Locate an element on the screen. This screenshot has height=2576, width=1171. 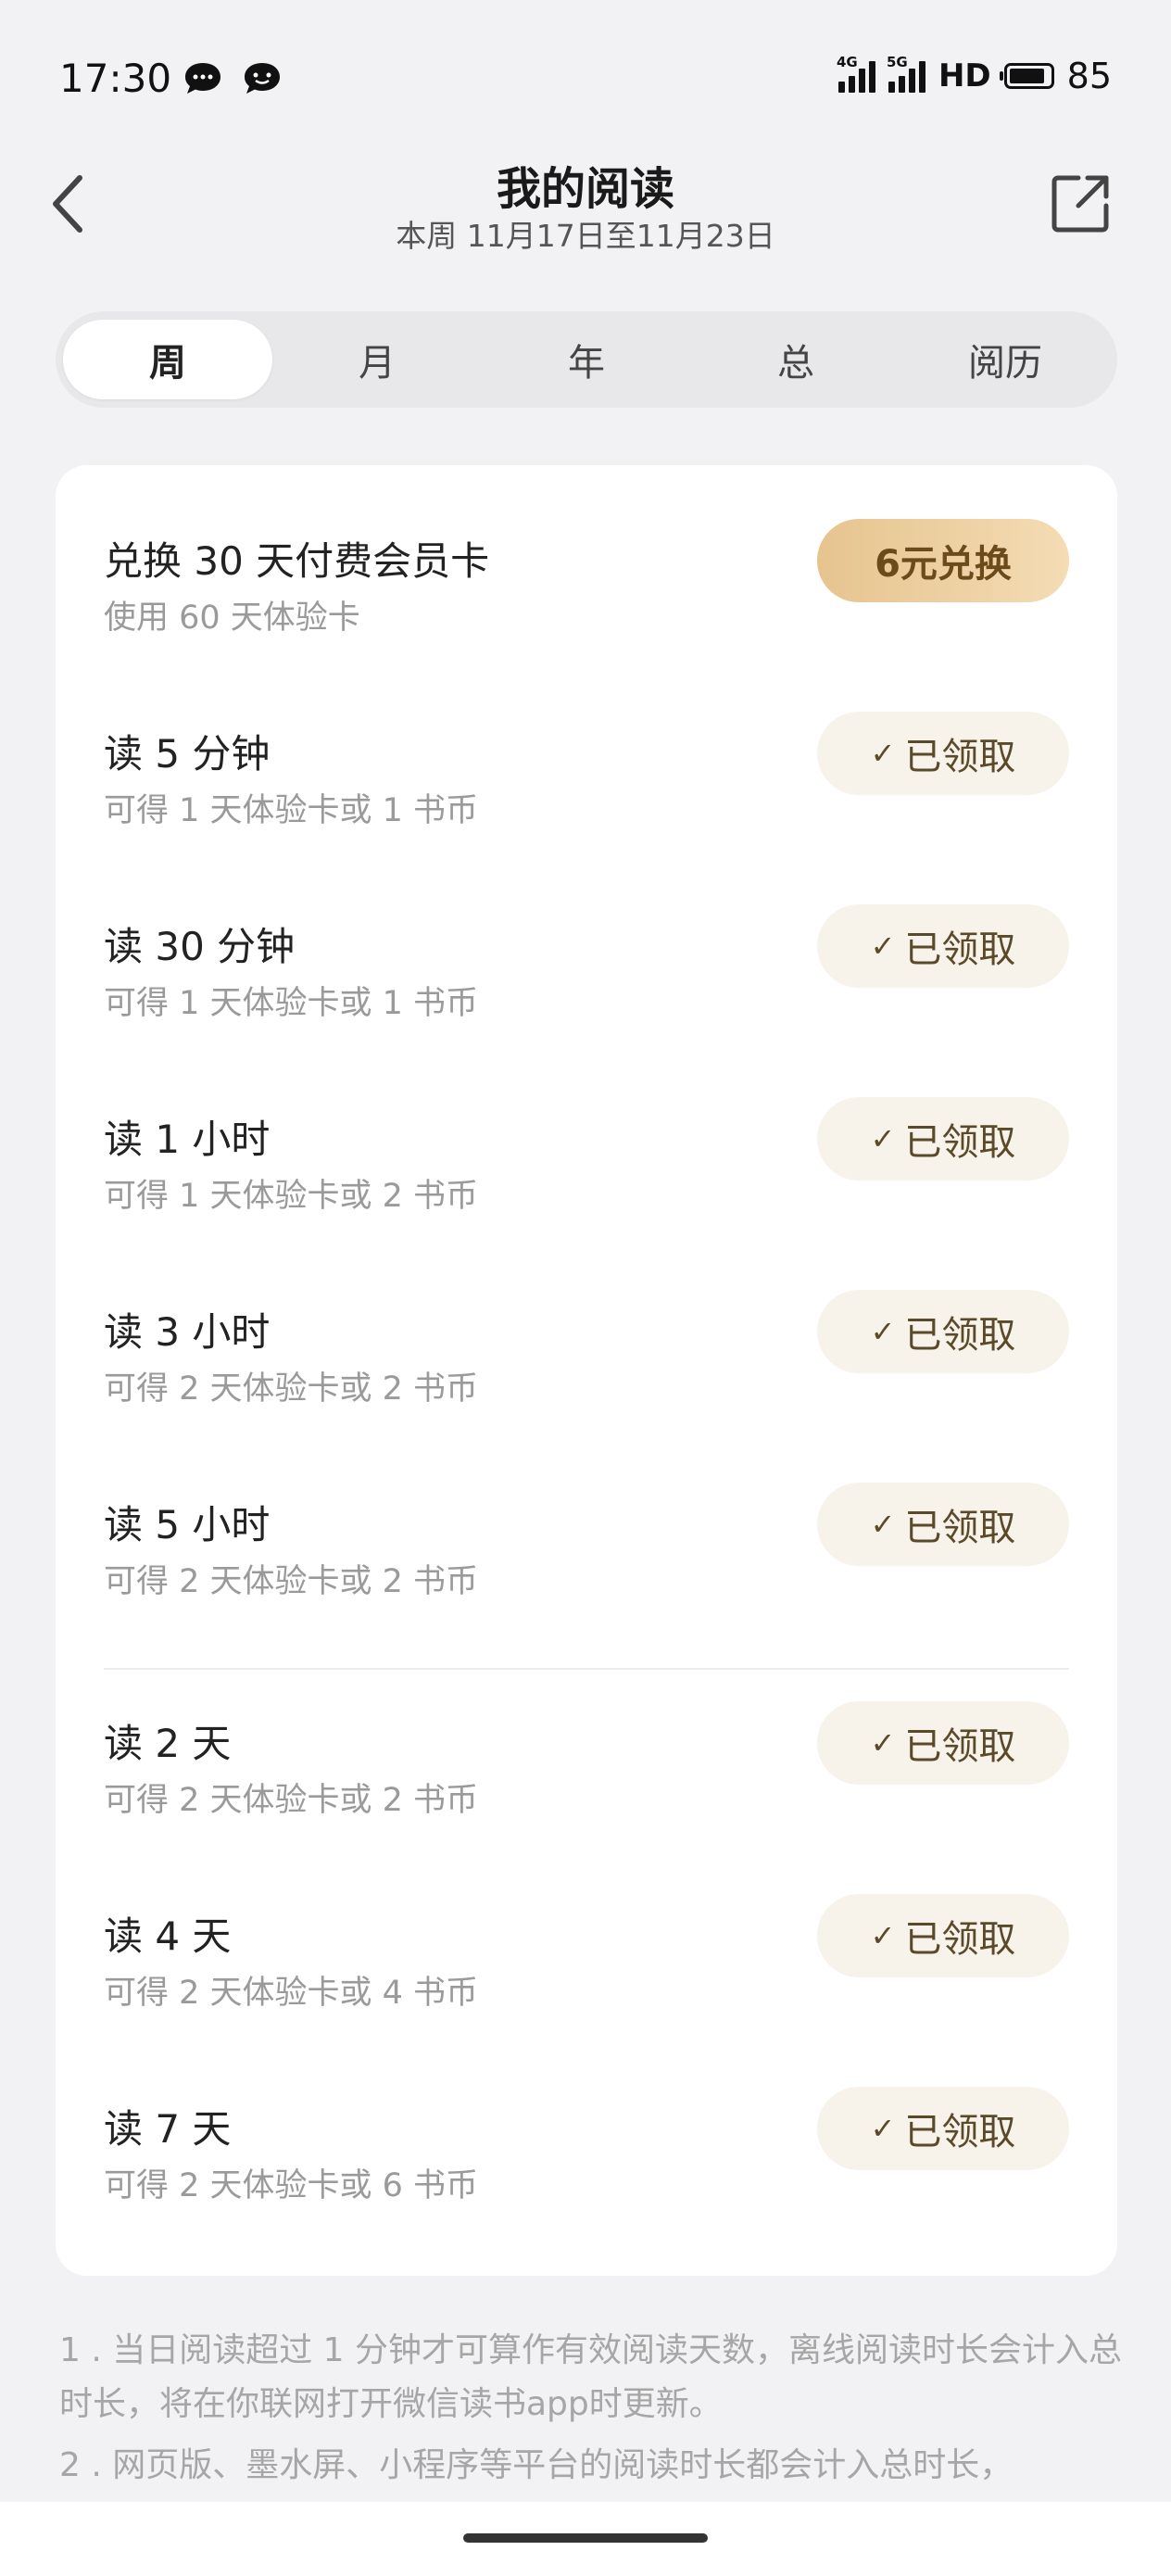
reward-title: 读 30 分钟 is located at coordinates (200, 946).